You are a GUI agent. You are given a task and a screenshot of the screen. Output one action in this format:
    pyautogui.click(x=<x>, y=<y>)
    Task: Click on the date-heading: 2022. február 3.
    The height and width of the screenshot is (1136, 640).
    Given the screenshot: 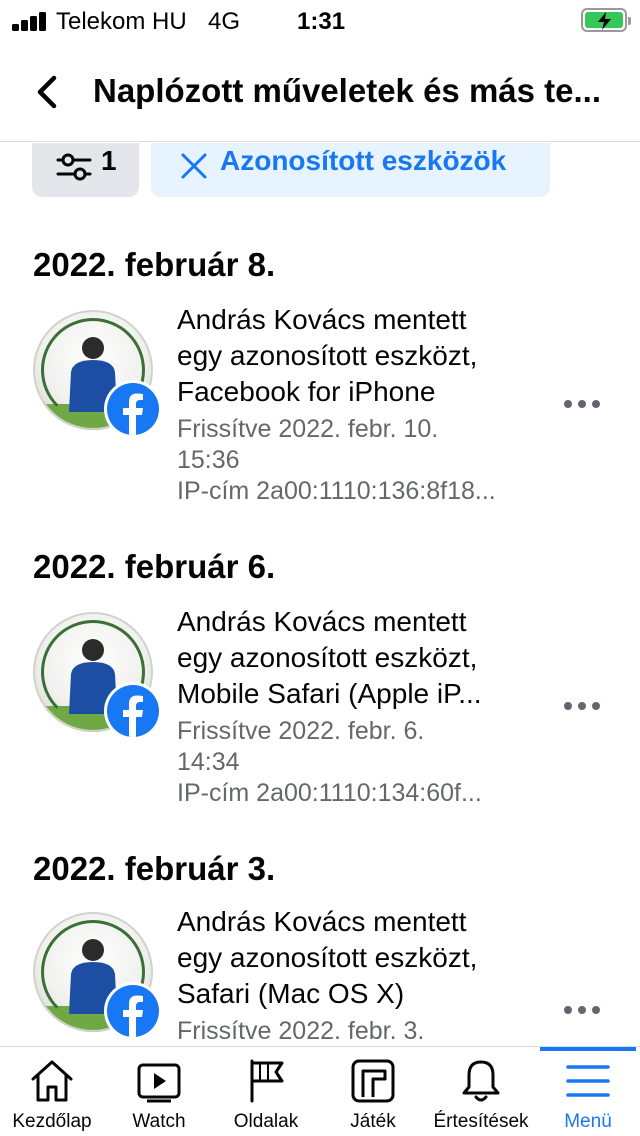 What is the action you would take?
    pyautogui.click(x=154, y=868)
    